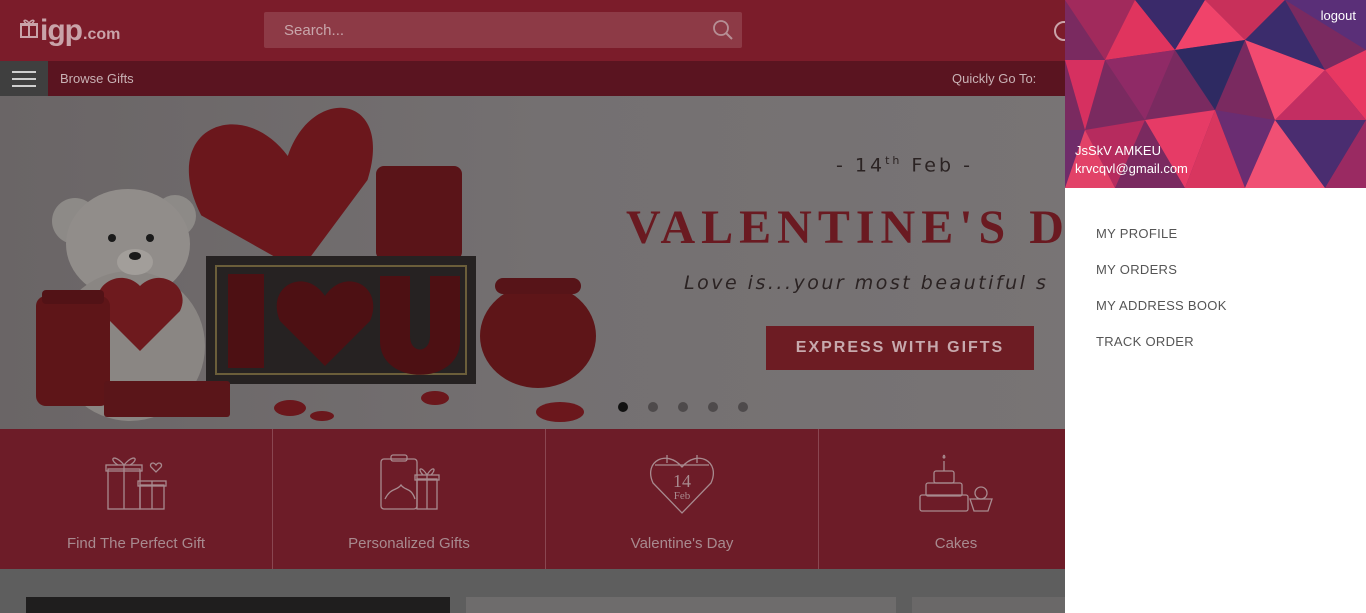  What do you see at coordinates (848, 227) in the screenshot?
I see `banner-title: VALENTINE'S D` at bounding box center [848, 227].